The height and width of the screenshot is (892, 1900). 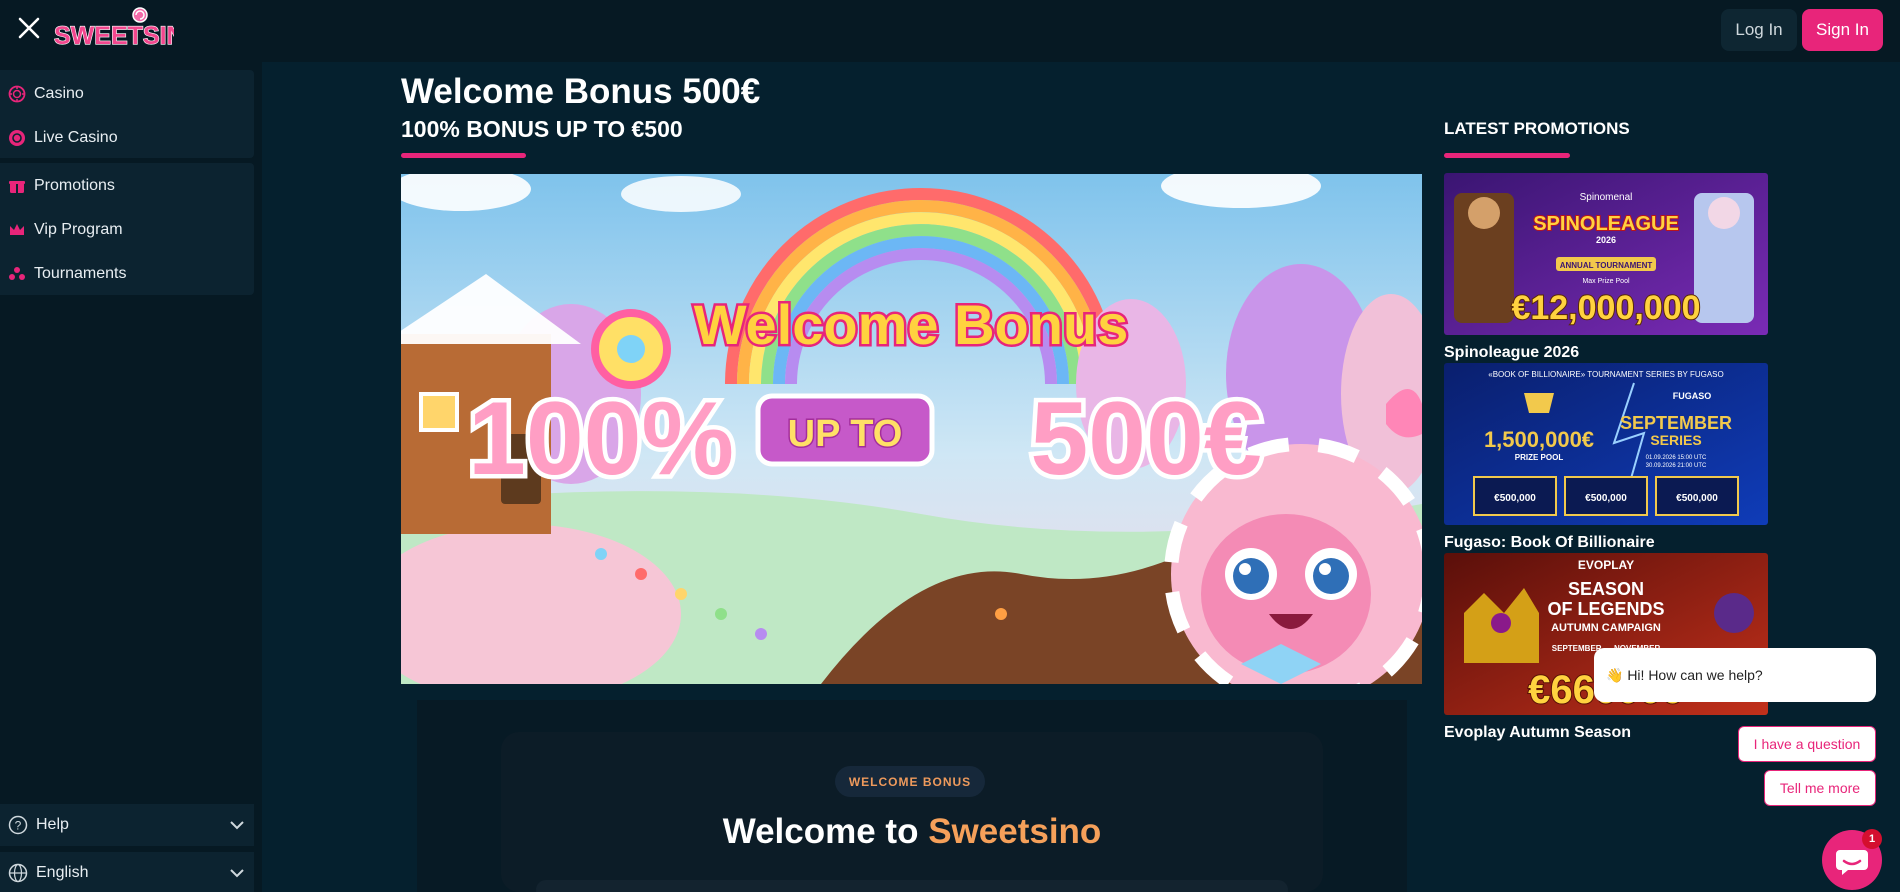 I want to click on welcome-heading-brand: Sweetsino, so click(x=1015, y=831).